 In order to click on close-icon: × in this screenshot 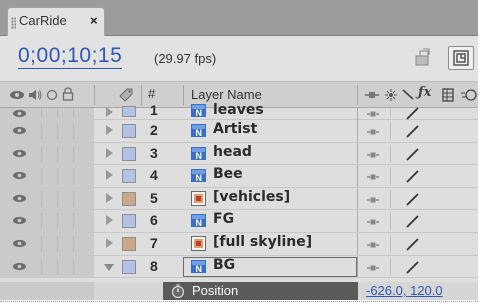, I will do `click(94, 20)`.